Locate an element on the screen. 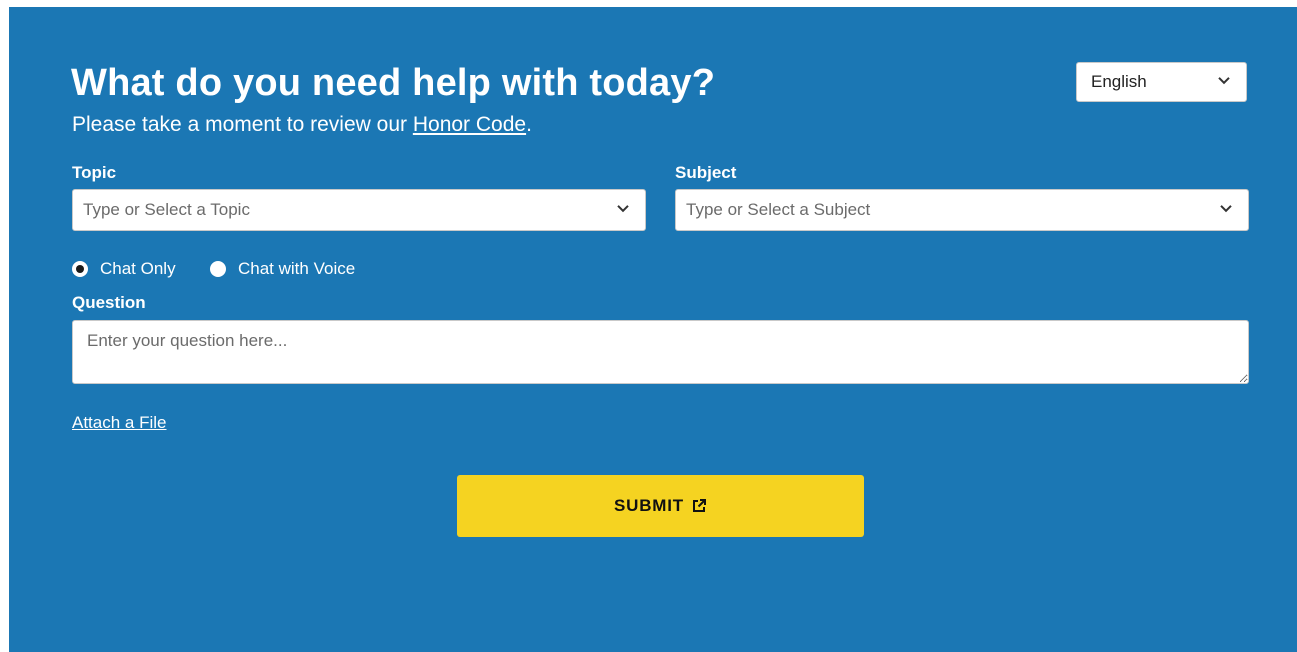 The image size is (1297, 652). external-link-icon is located at coordinates (699, 505).